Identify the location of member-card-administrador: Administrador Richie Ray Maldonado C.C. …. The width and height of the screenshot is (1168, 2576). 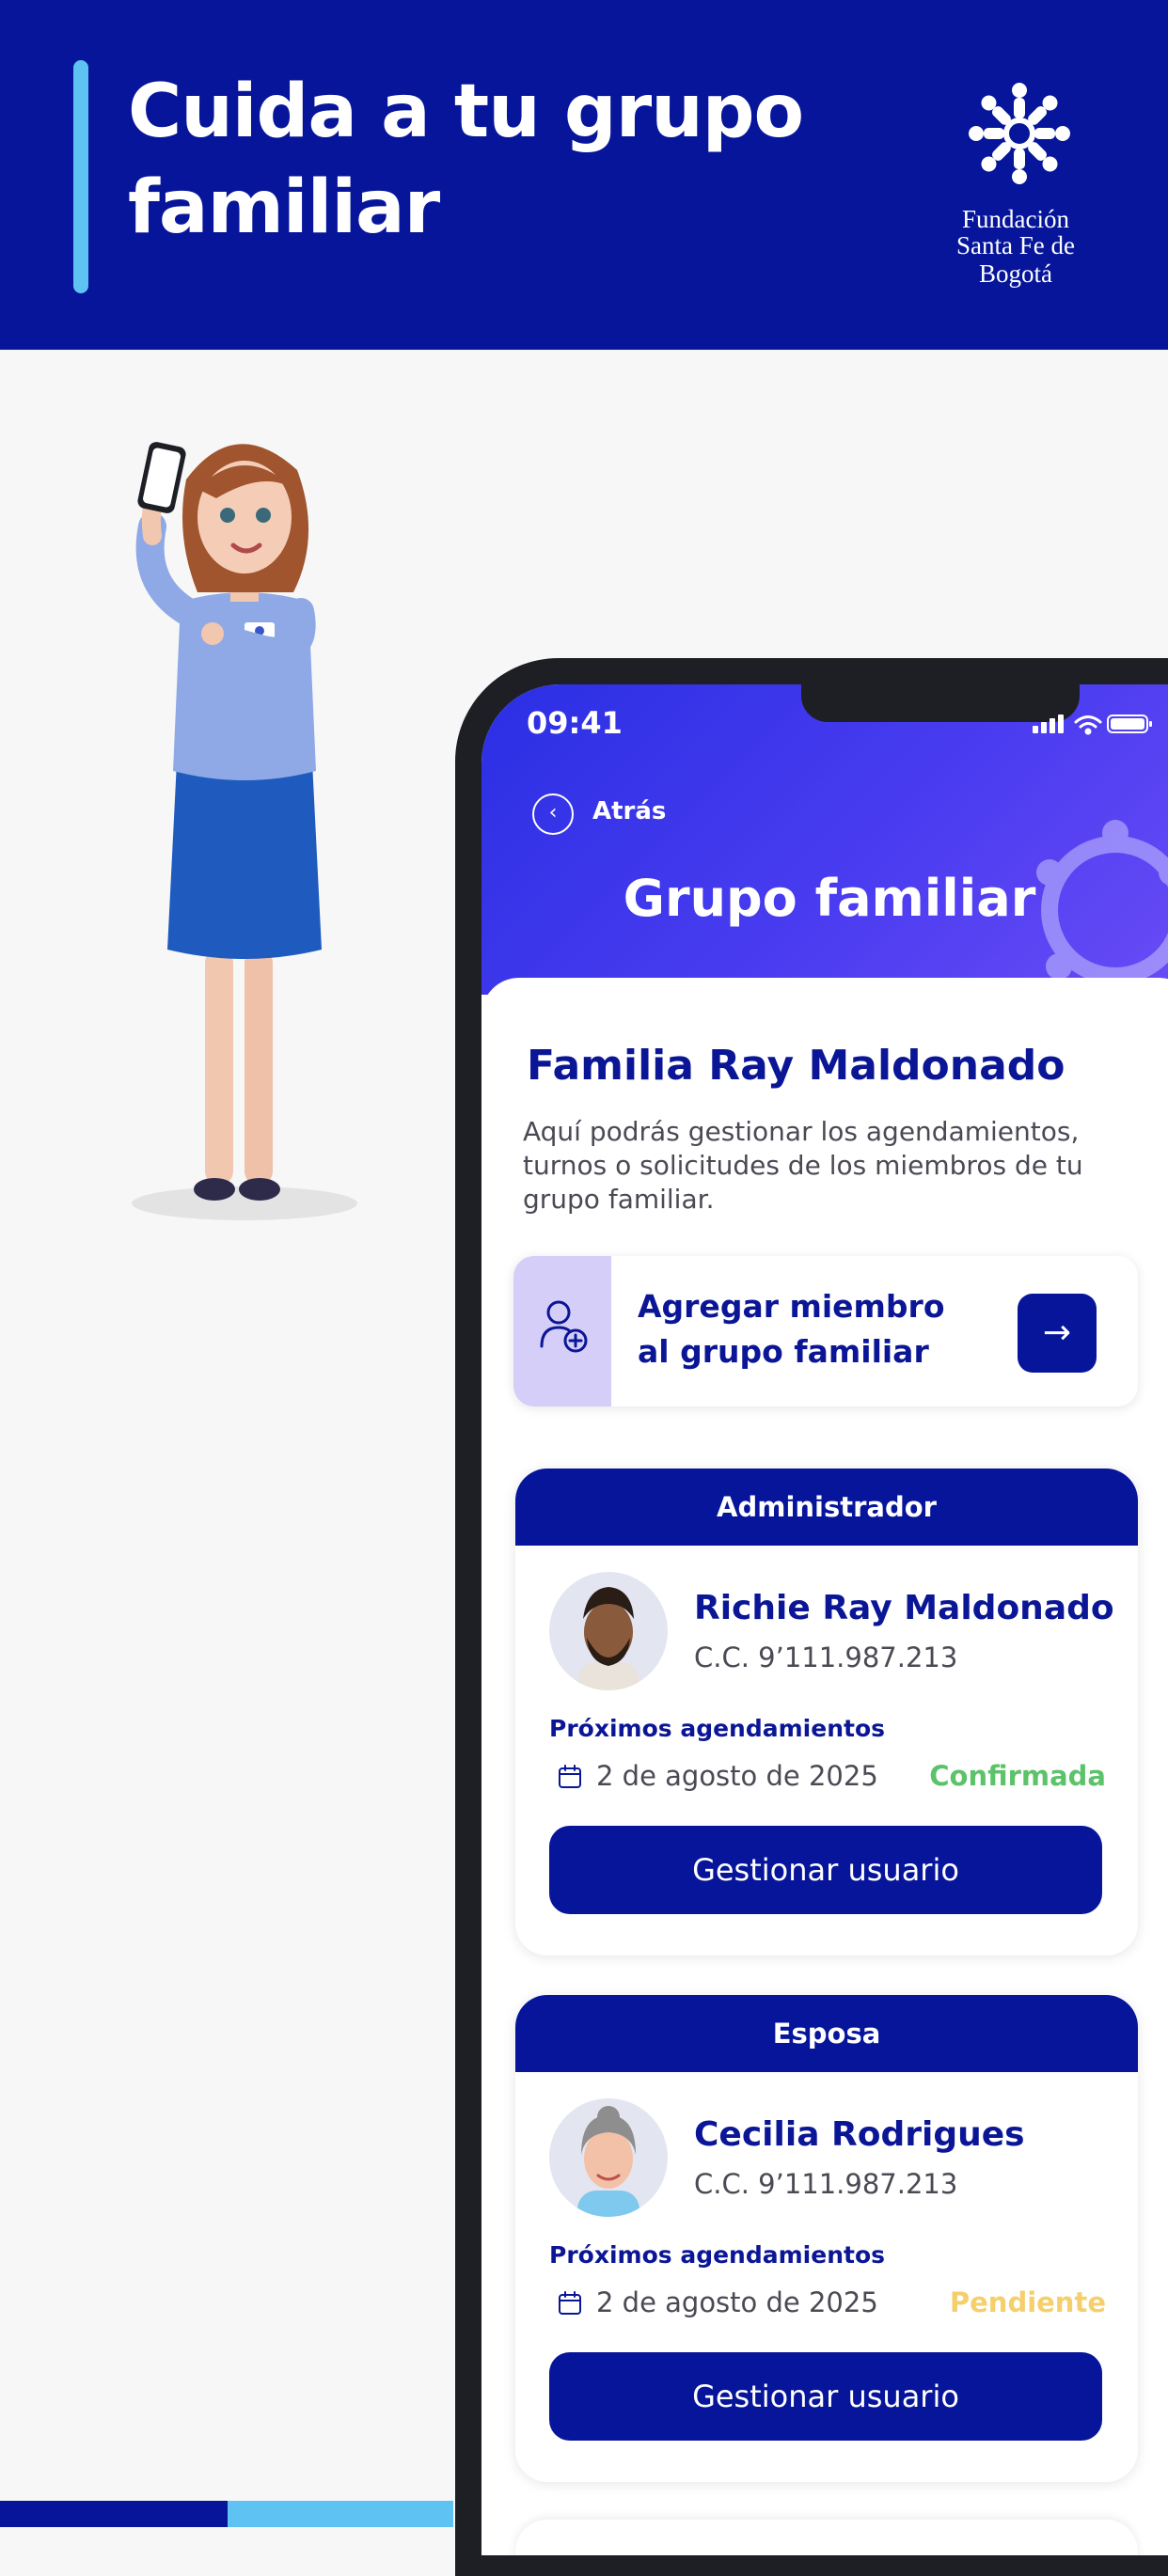
(826, 1713).